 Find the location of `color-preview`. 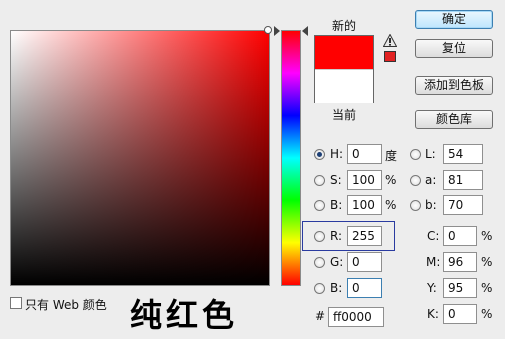

color-preview is located at coordinates (344, 69).